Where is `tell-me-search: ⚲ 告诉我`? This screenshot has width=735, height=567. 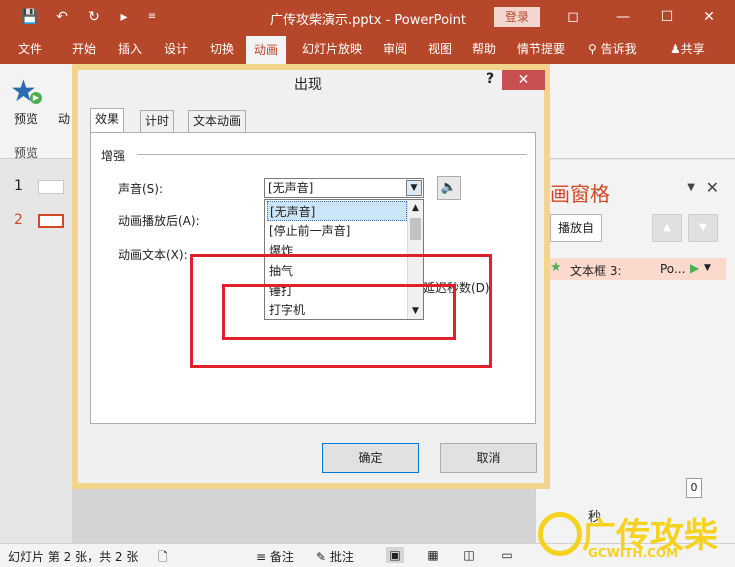 tell-me-search: ⚲ 告诉我 is located at coordinates (612, 52).